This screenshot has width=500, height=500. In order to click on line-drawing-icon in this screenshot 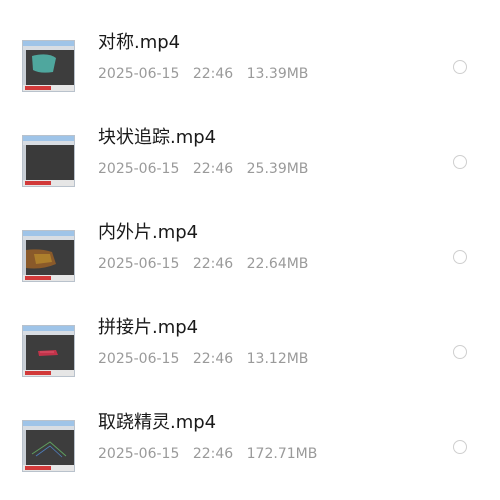, I will do `click(49, 449)`.